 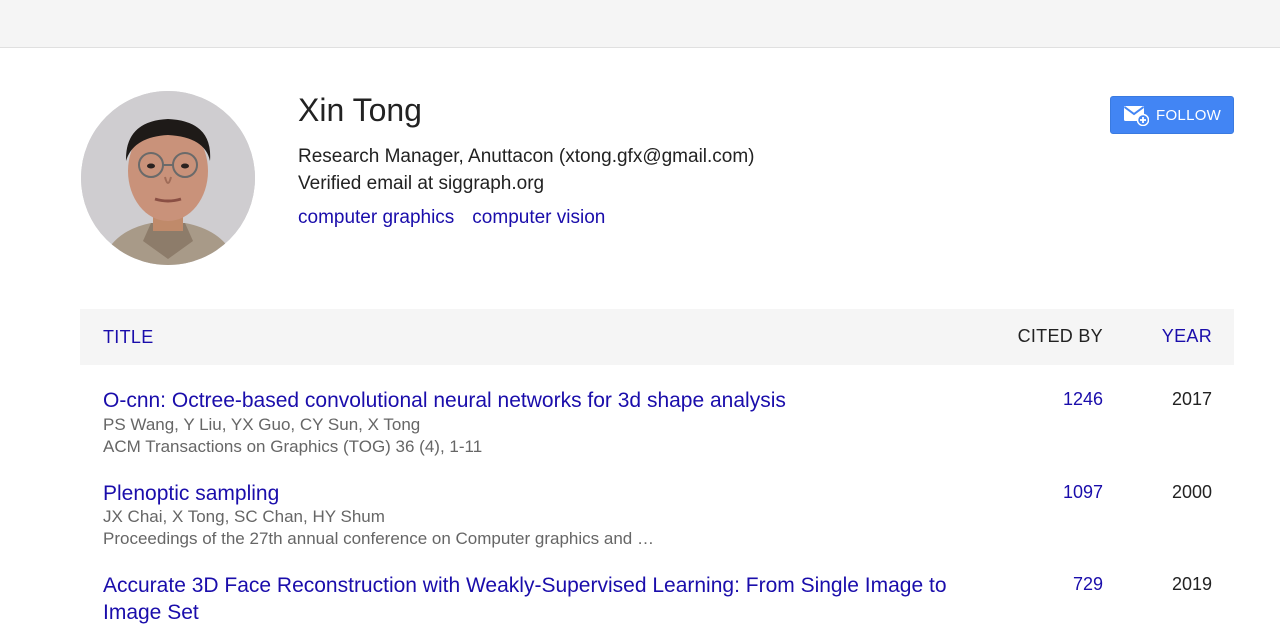 What do you see at coordinates (460, 218) in the screenshot?
I see `interests-list: computer graphics computer vision` at bounding box center [460, 218].